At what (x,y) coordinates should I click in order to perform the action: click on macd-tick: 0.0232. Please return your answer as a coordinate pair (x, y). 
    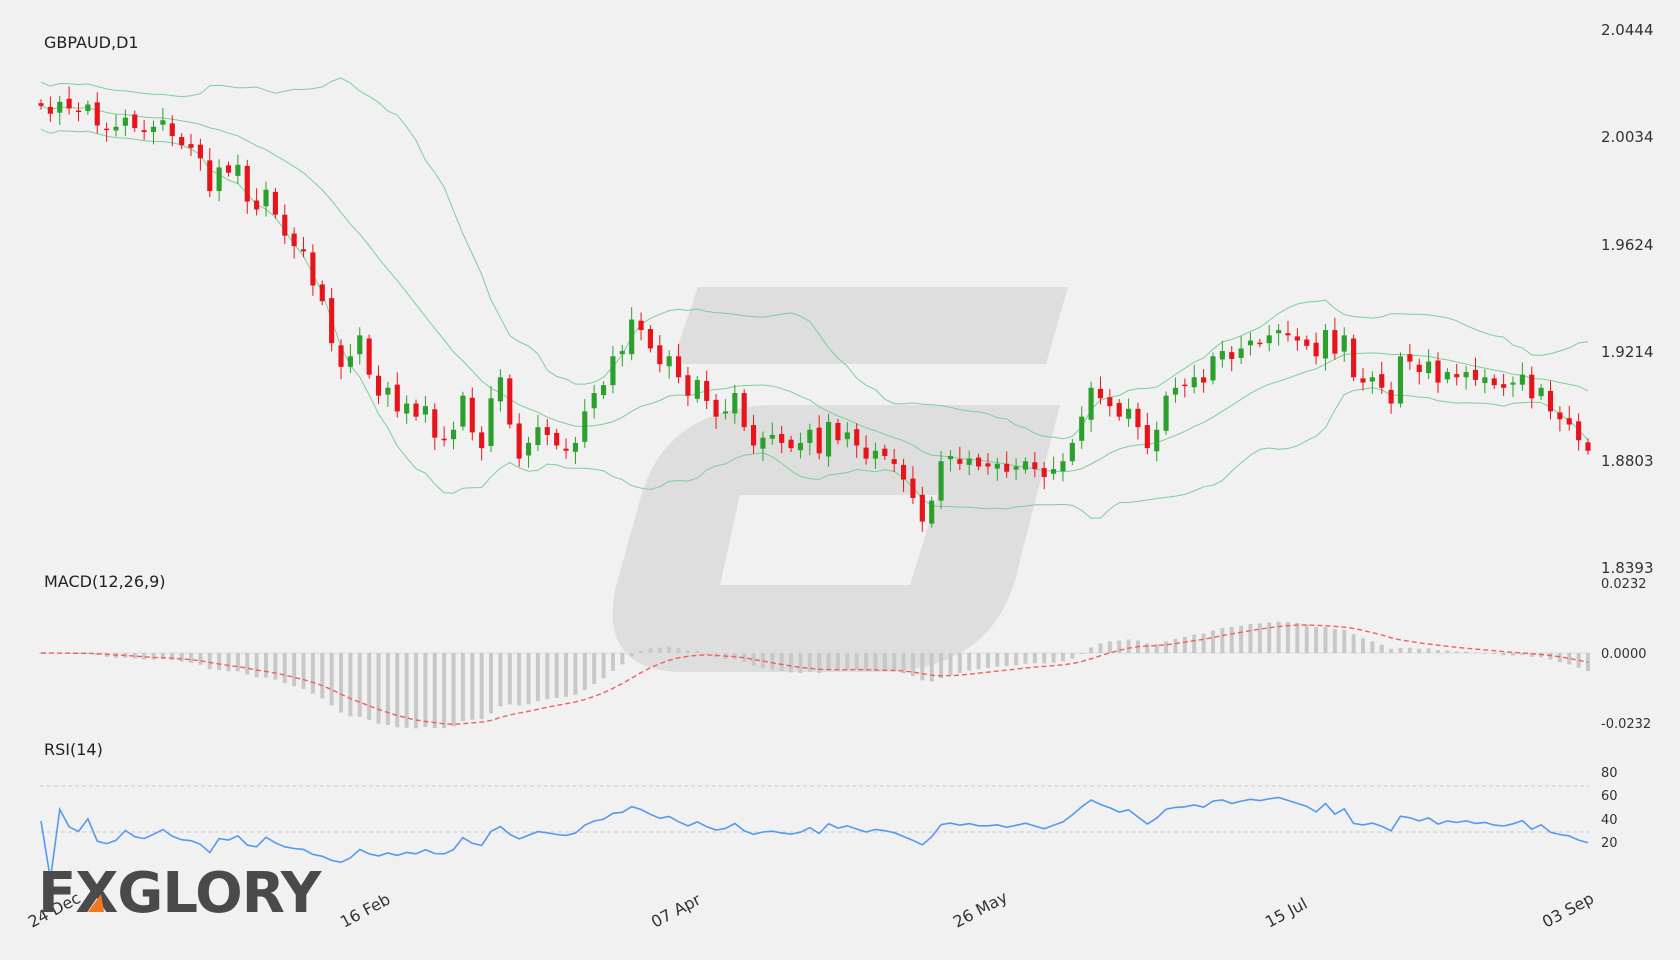
    Looking at the image, I should click on (1624, 584).